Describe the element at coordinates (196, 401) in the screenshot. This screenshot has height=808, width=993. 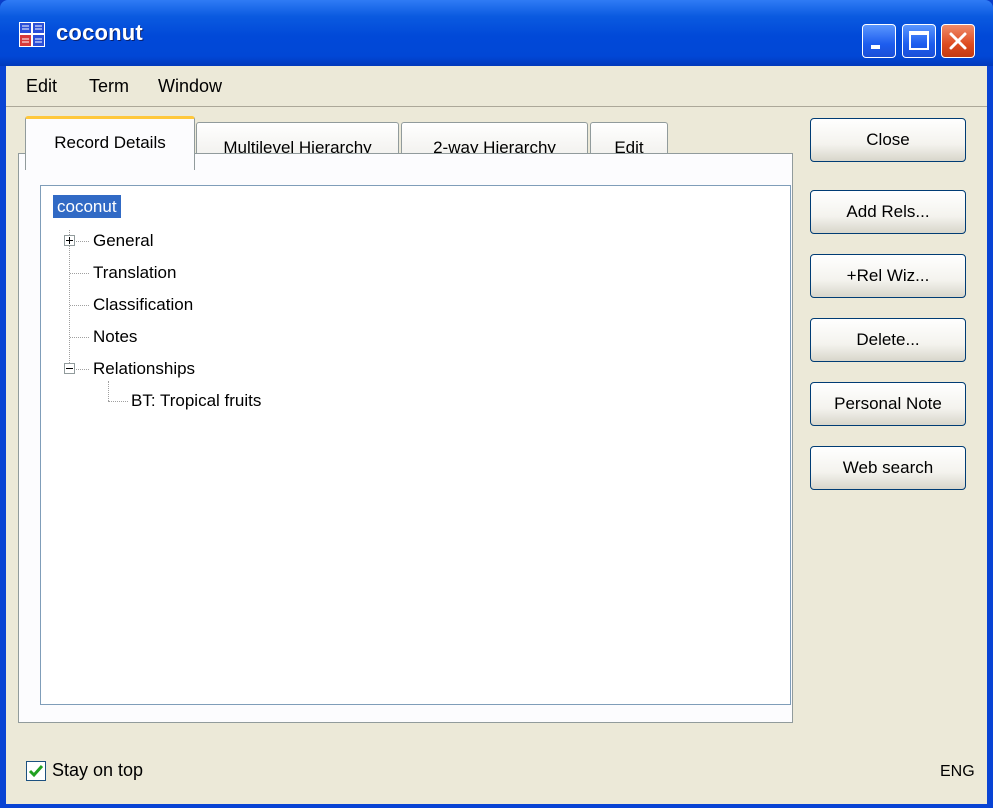
I see `tree-node-bt-tropical-fruits: BT: Tropical fruits` at that location.